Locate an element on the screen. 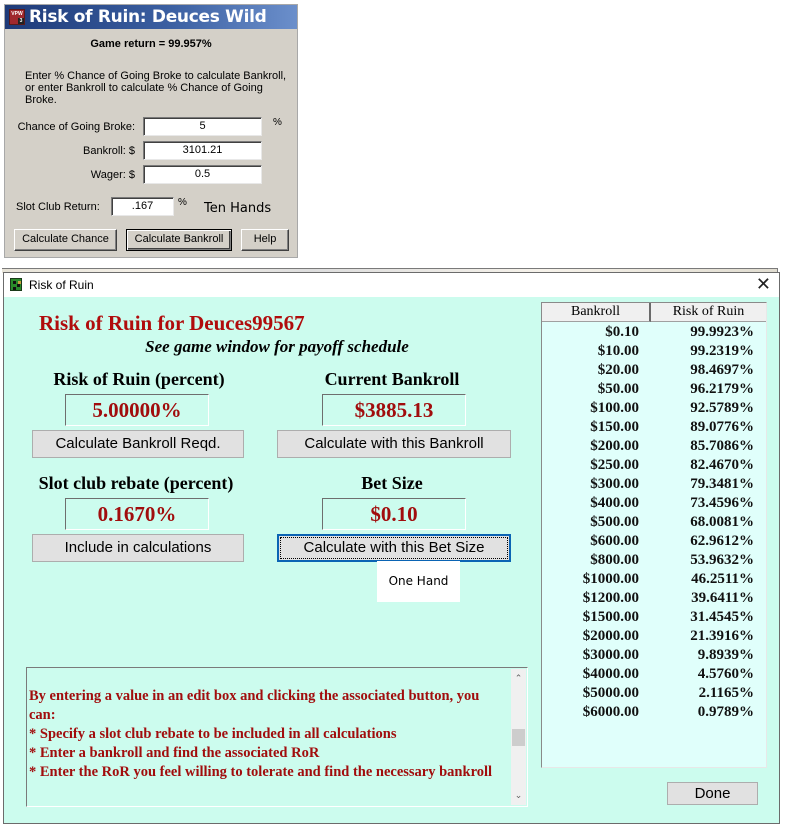  table-row: $0.10 99.9923% is located at coordinates (654, 332).